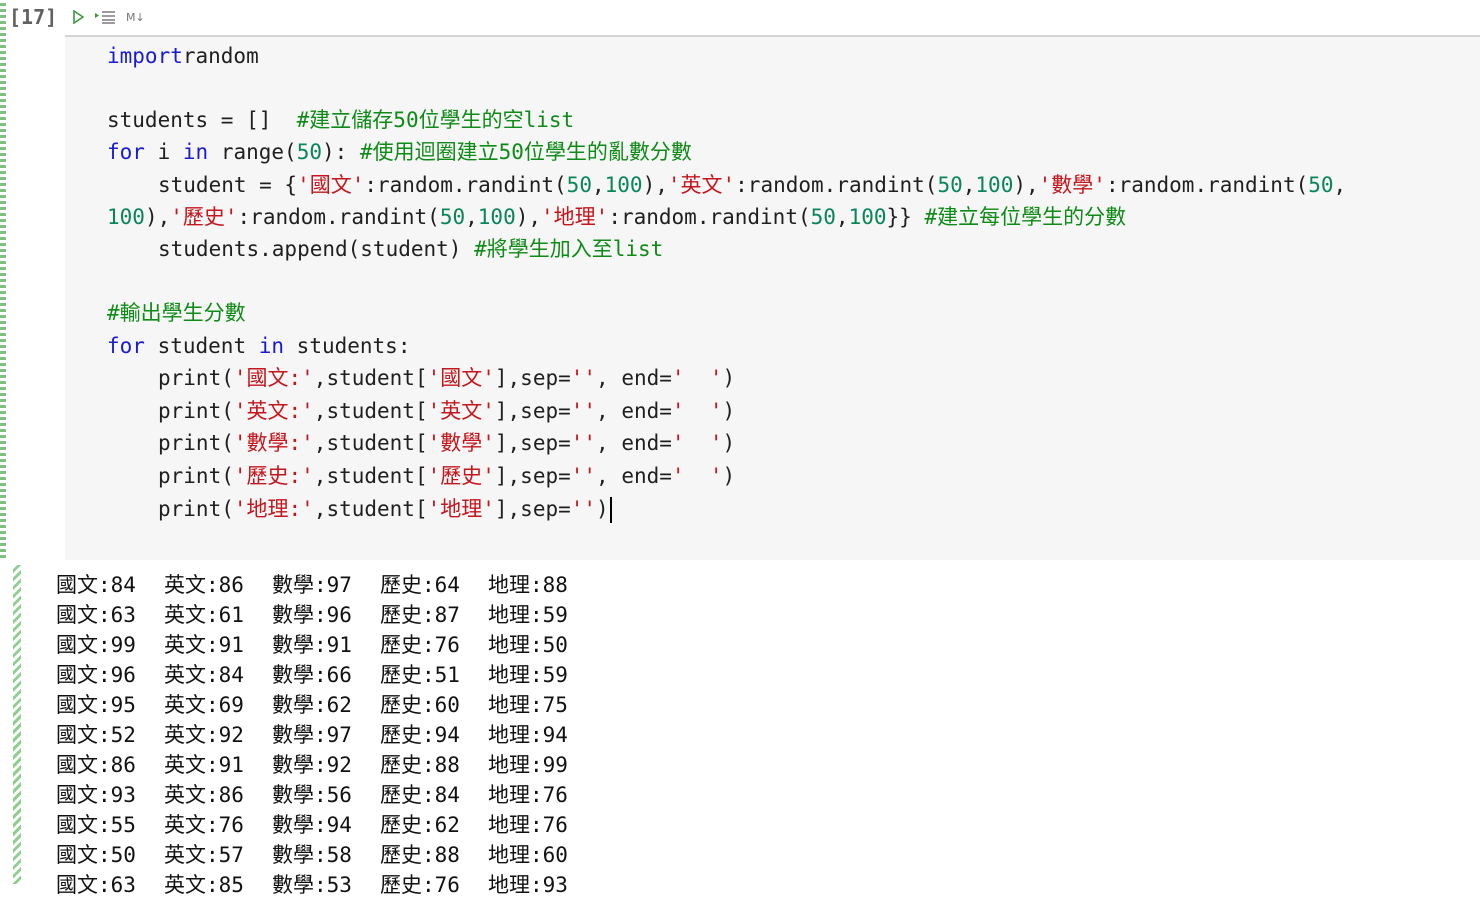 Image resolution: width=1480 pixels, height=900 pixels. What do you see at coordinates (1072, 185) in the screenshot?
I see `code-token: '數學'` at bounding box center [1072, 185].